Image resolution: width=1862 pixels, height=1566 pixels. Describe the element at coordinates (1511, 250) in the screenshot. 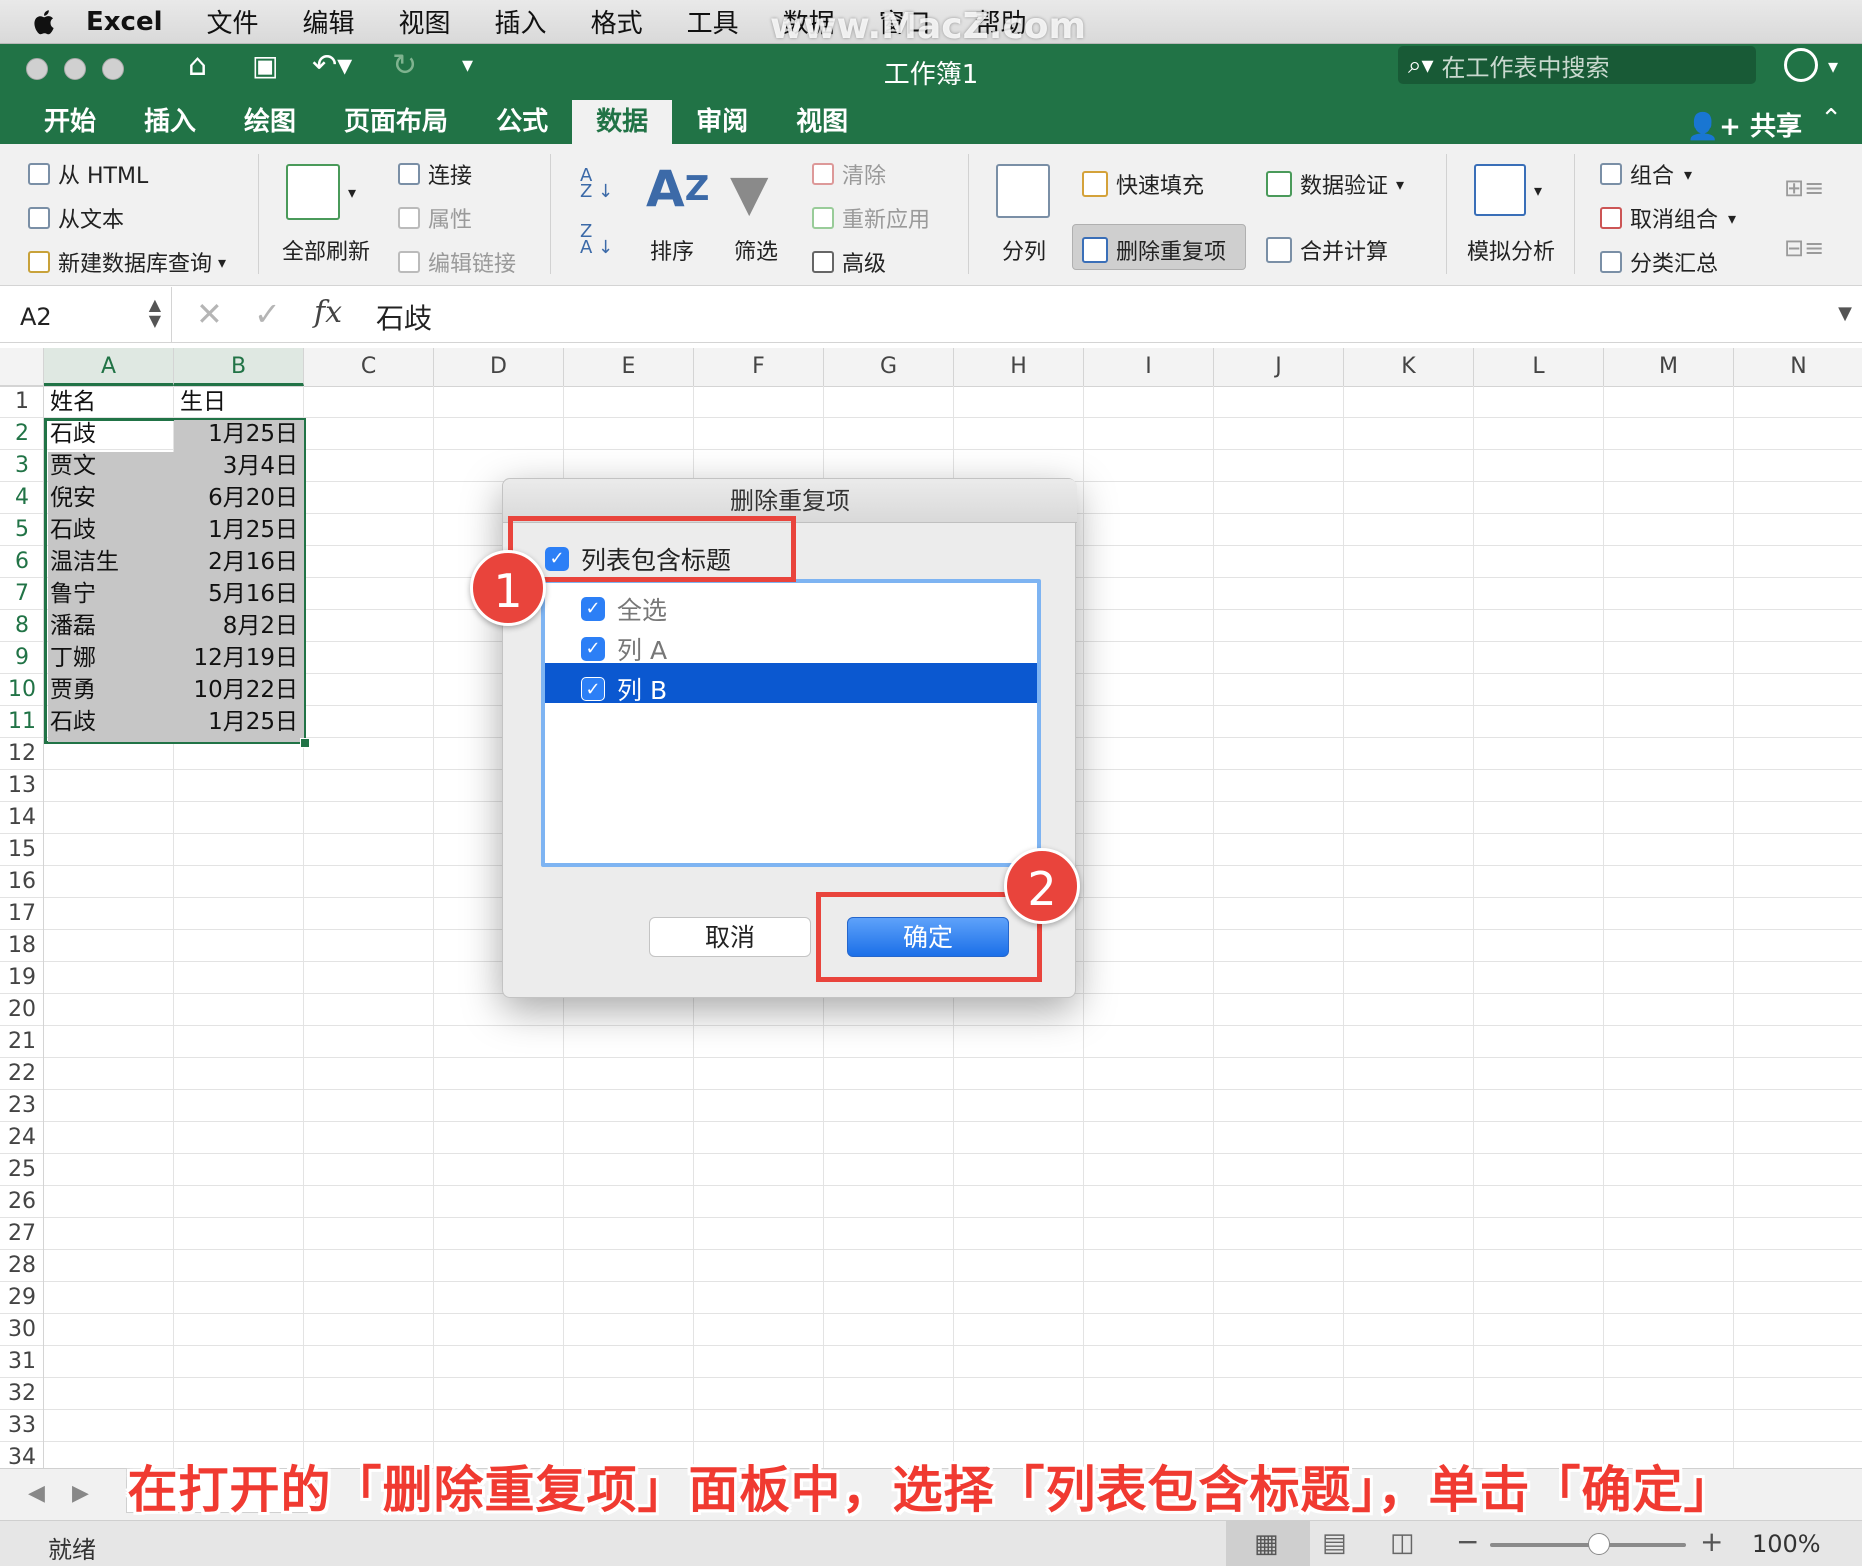

I see `what-if-analysis-button: 模拟分析` at that location.